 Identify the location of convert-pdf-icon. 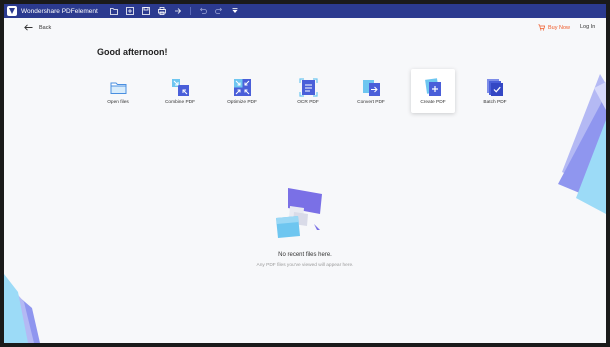
(371, 88).